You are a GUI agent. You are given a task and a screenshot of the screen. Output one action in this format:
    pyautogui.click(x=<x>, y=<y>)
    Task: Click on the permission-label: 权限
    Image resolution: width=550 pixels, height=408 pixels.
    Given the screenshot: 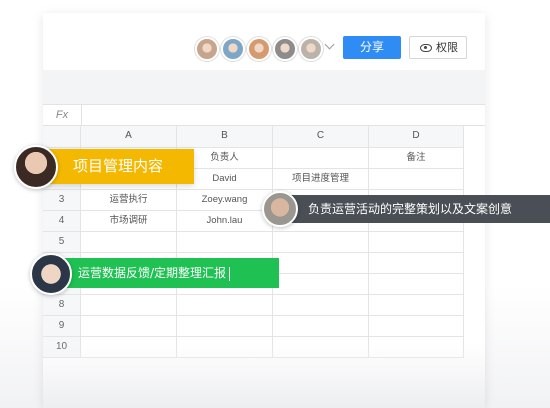 What is the action you would take?
    pyautogui.click(x=447, y=48)
    